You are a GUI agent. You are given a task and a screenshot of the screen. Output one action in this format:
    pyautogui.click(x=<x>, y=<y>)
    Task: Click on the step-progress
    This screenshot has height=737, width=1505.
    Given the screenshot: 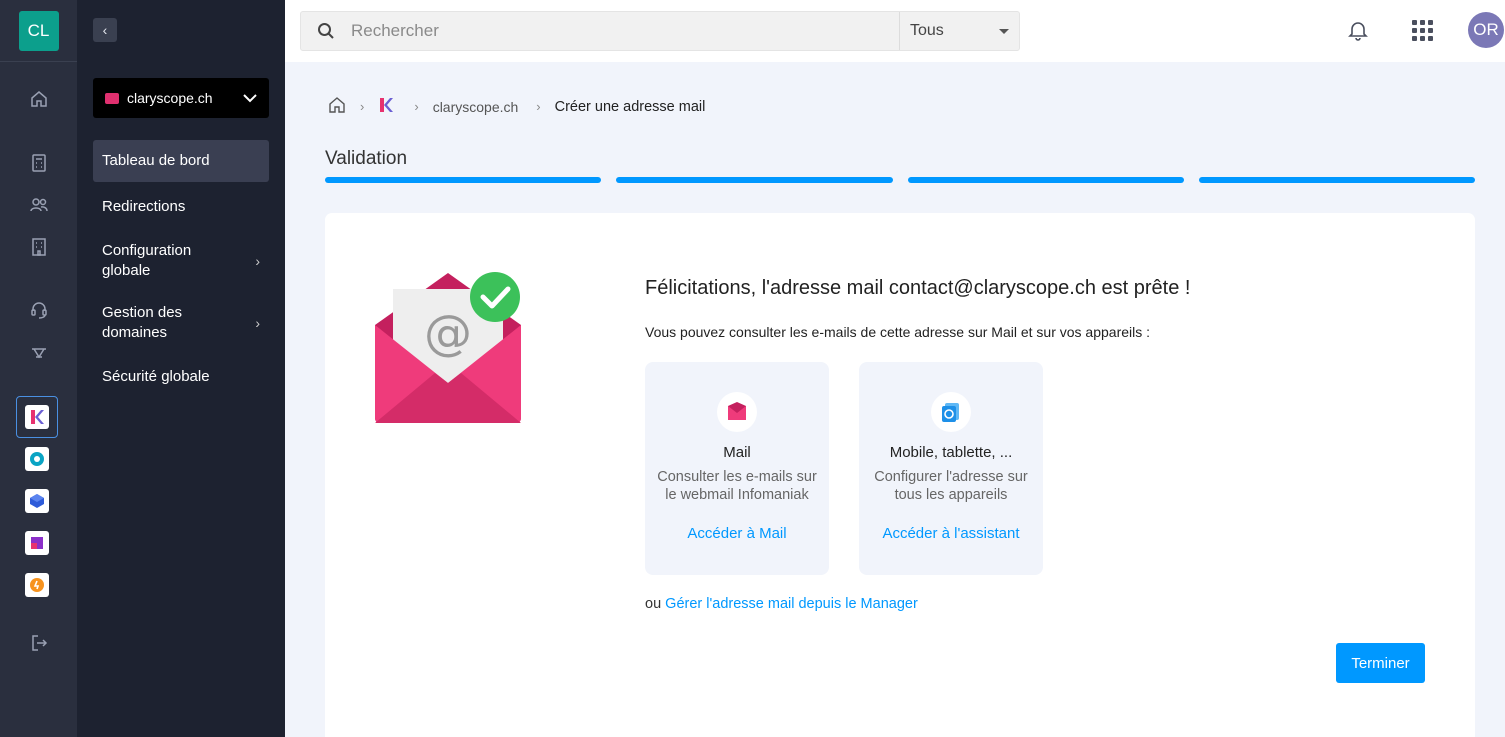 What is the action you would take?
    pyautogui.click(x=900, y=180)
    